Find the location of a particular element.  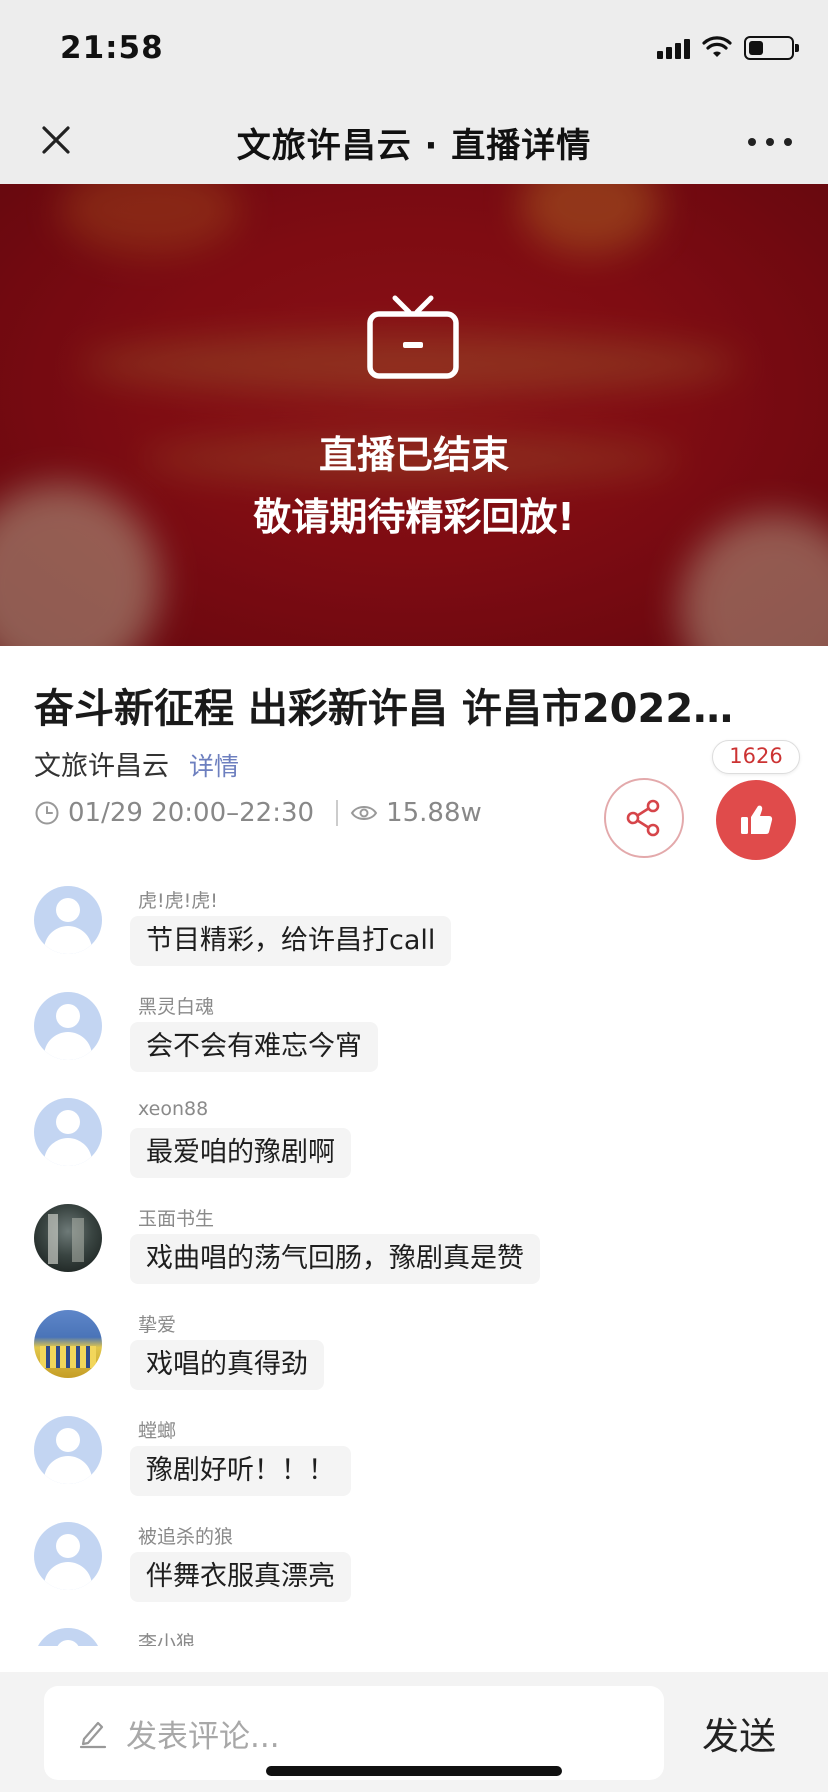

comment-text: 伴舞衣服真漂亮 is located at coordinates (240, 1577).